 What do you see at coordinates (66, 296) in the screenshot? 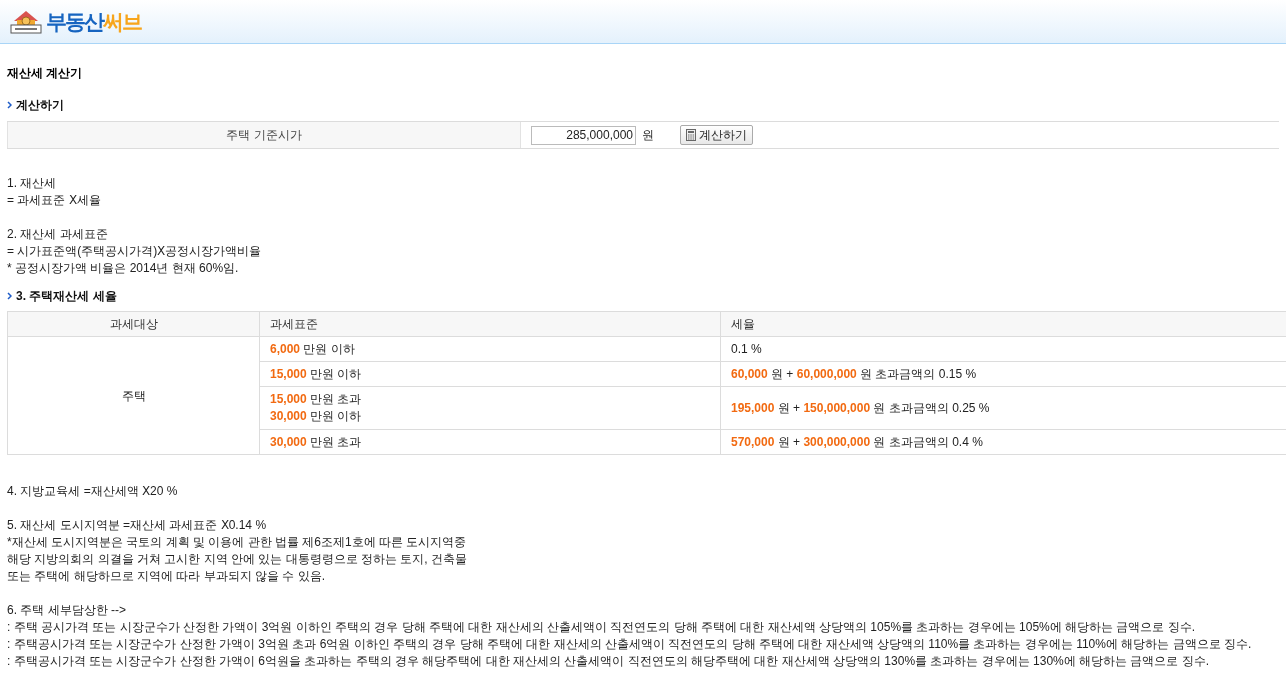
I see `section-heading: 3. 주택재산세 세율` at bounding box center [66, 296].